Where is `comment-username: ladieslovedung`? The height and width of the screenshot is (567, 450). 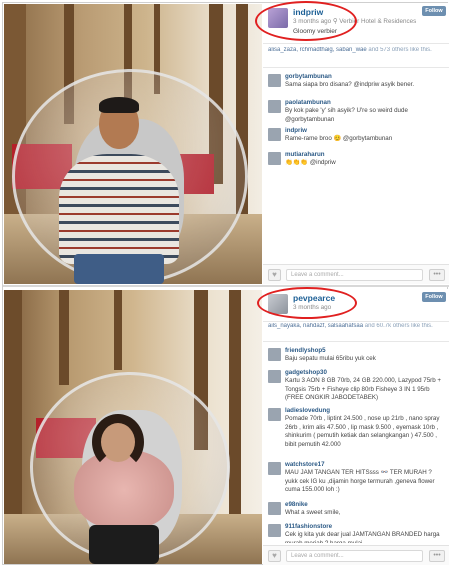
comment-username: ladieslovedung is located at coordinates (307, 410).